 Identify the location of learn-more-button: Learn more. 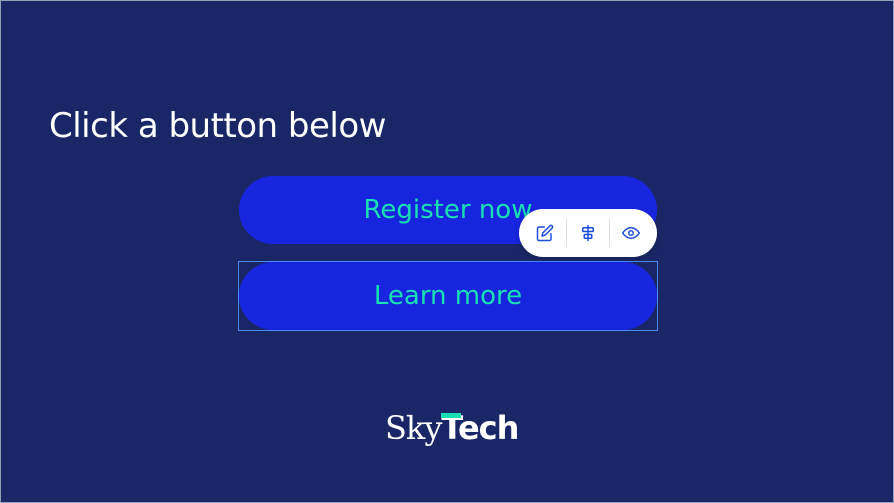
(448, 296).